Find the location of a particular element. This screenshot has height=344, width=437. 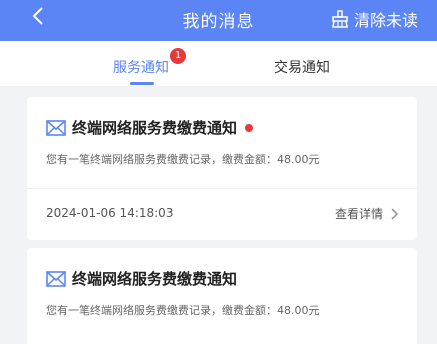

broom-icon is located at coordinates (340, 19).